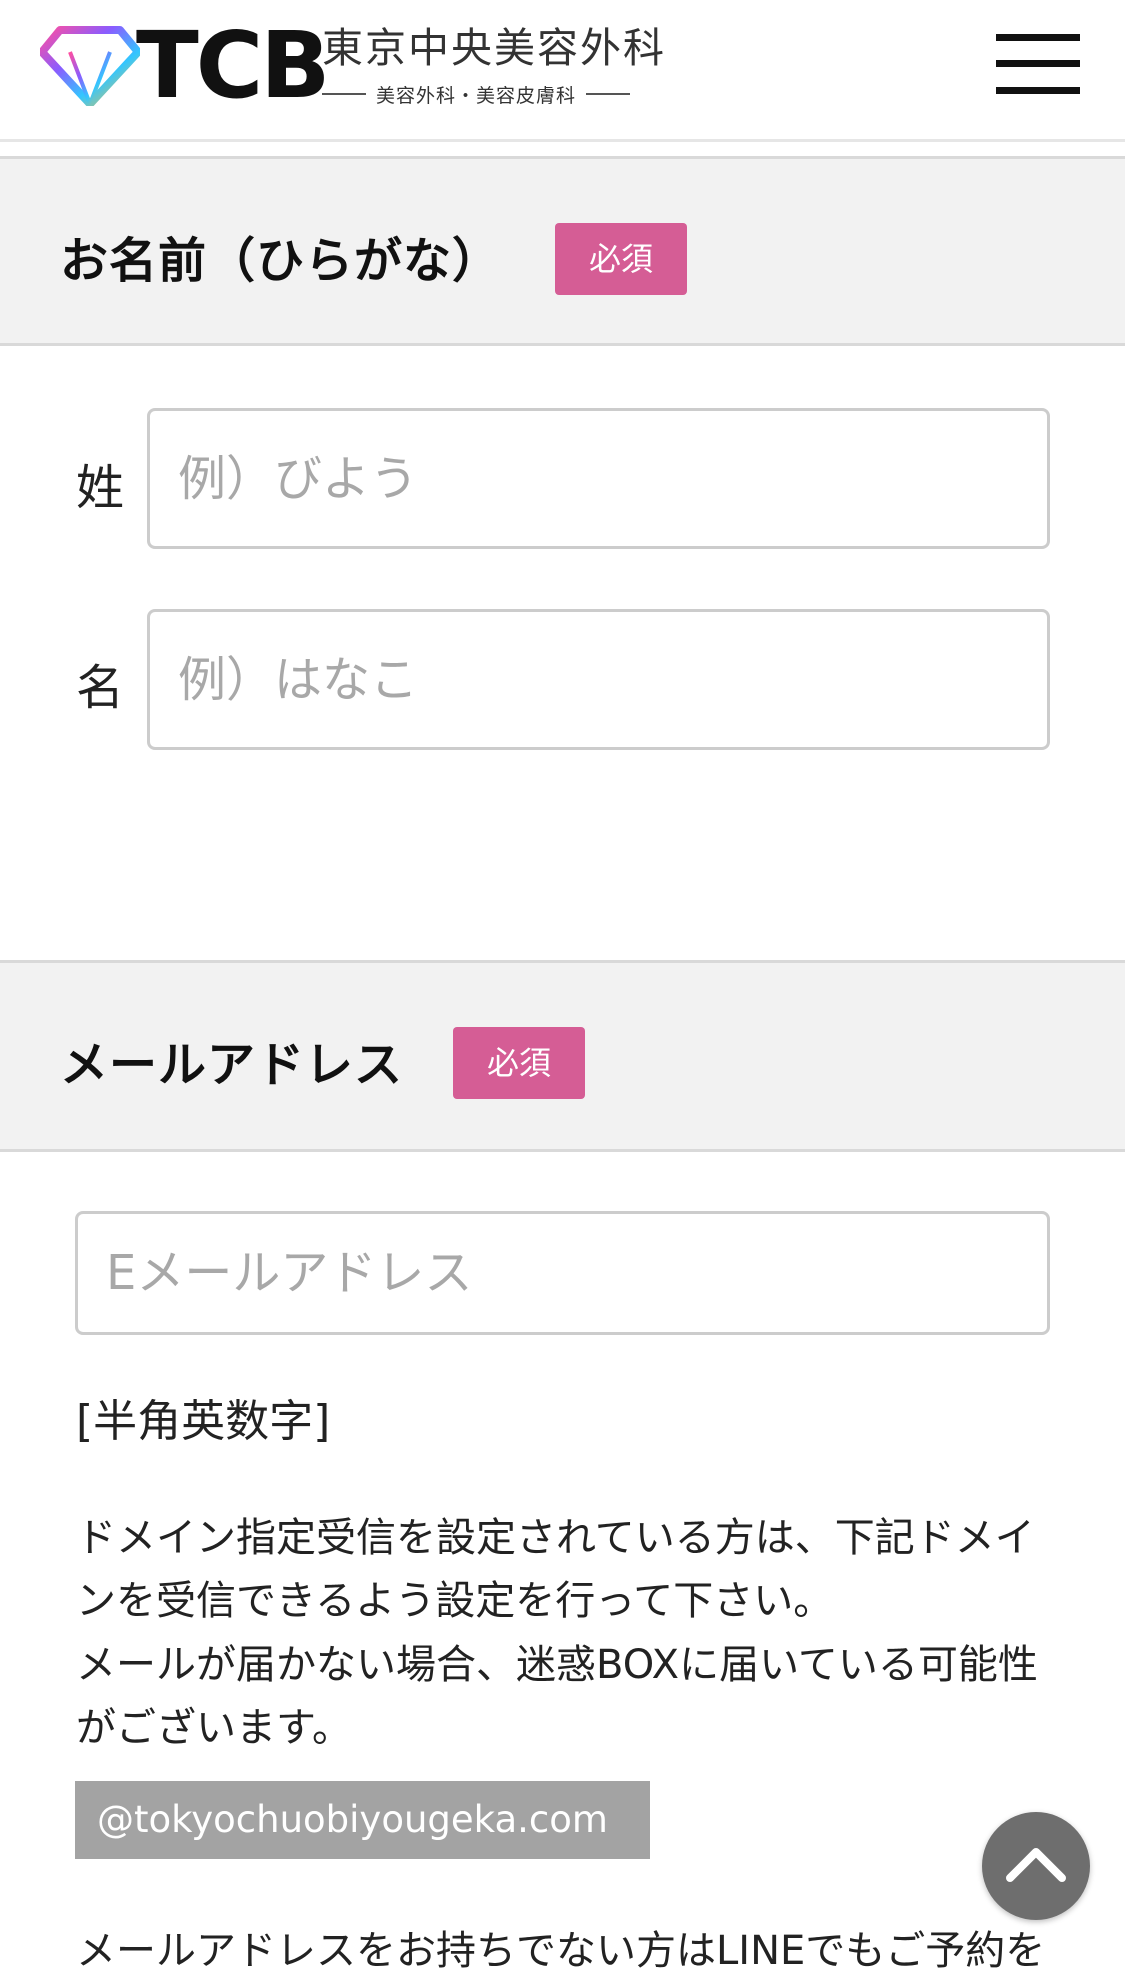 The width and height of the screenshot is (1125, 1985). I want to click on format-note: [半角英数字], so click(203, 1421).